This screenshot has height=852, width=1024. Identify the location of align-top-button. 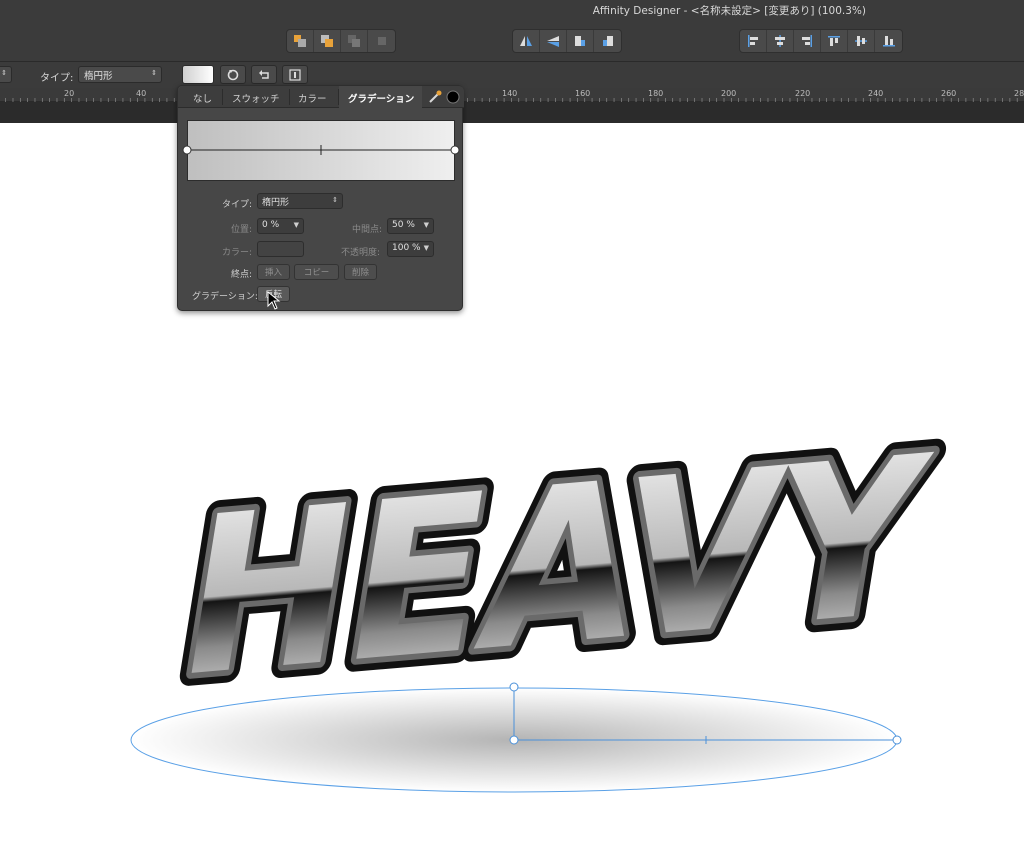
(834, 41).